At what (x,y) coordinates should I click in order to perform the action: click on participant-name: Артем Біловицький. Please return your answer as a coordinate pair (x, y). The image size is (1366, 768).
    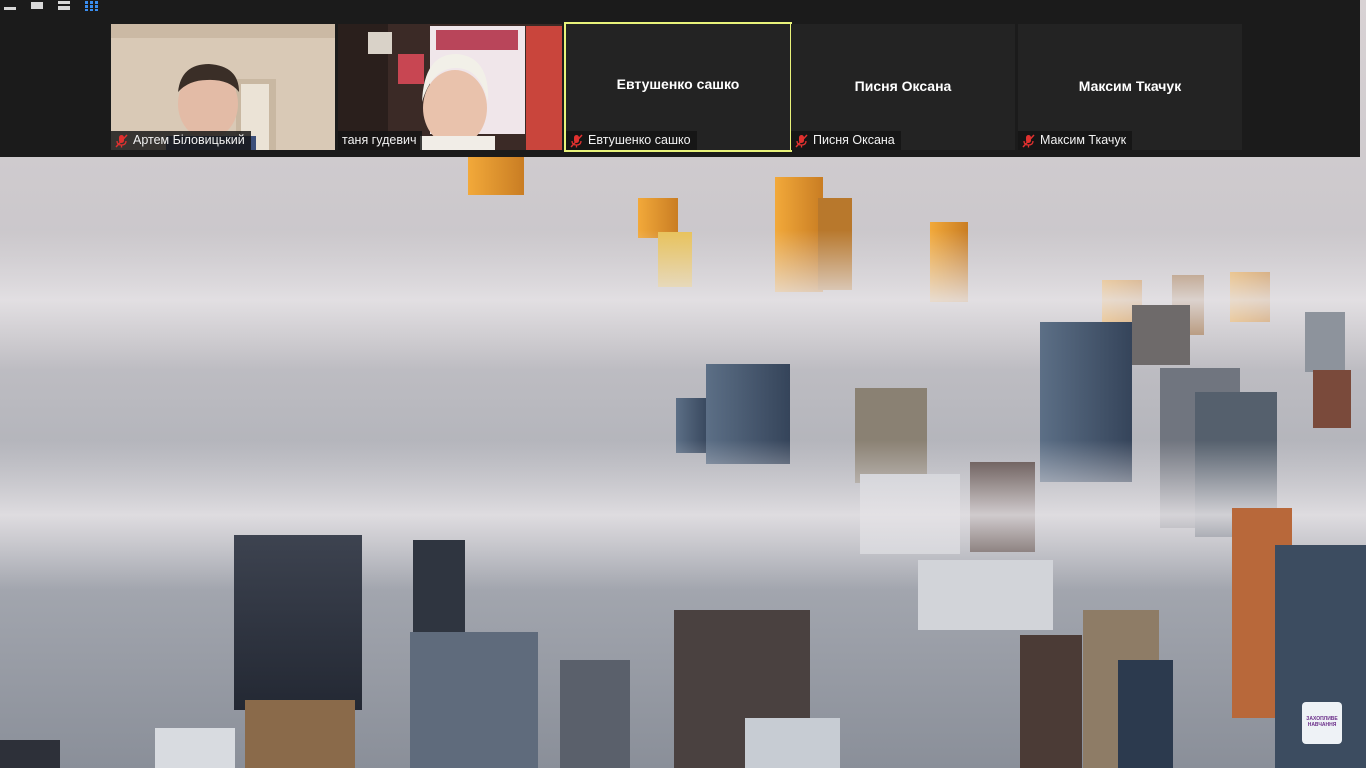
    Looking at the image, I should click on (189, 140).